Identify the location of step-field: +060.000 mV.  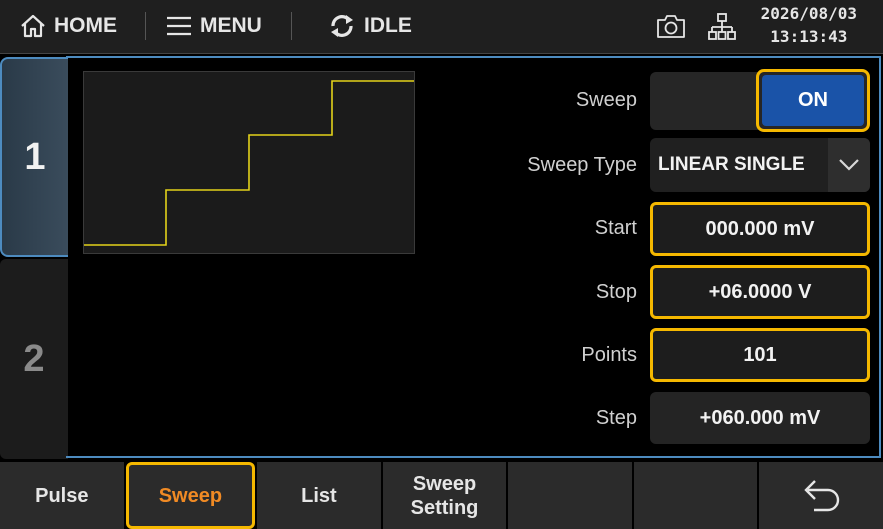
(760, 418).